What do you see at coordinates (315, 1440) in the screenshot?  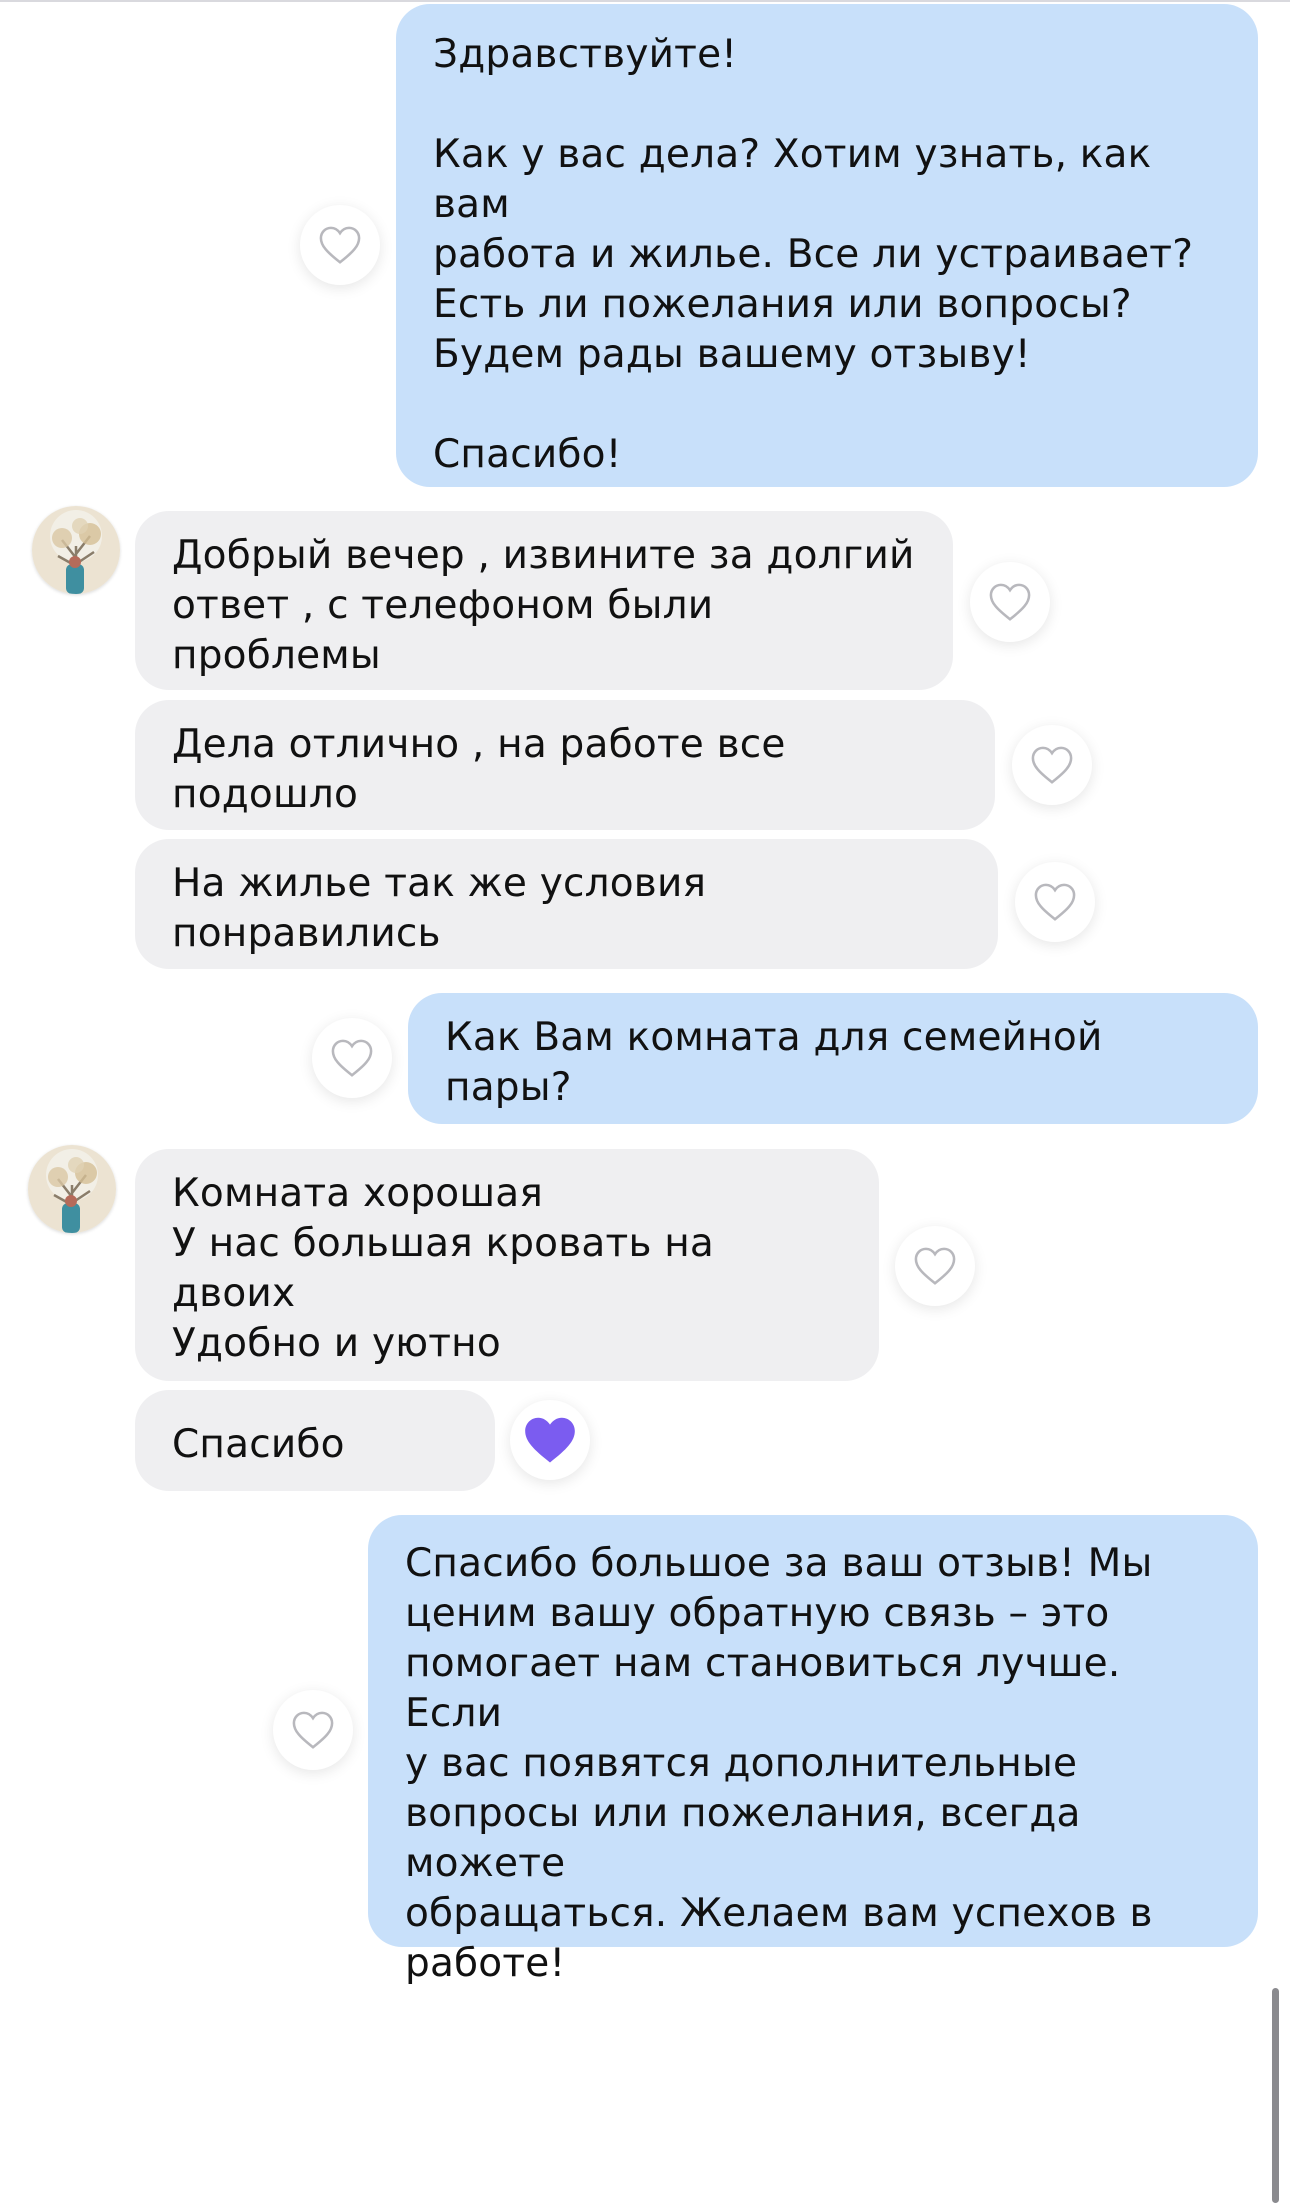 I see `message-bubble-incoming: Спасибо` at bounding box center [315, 1440].